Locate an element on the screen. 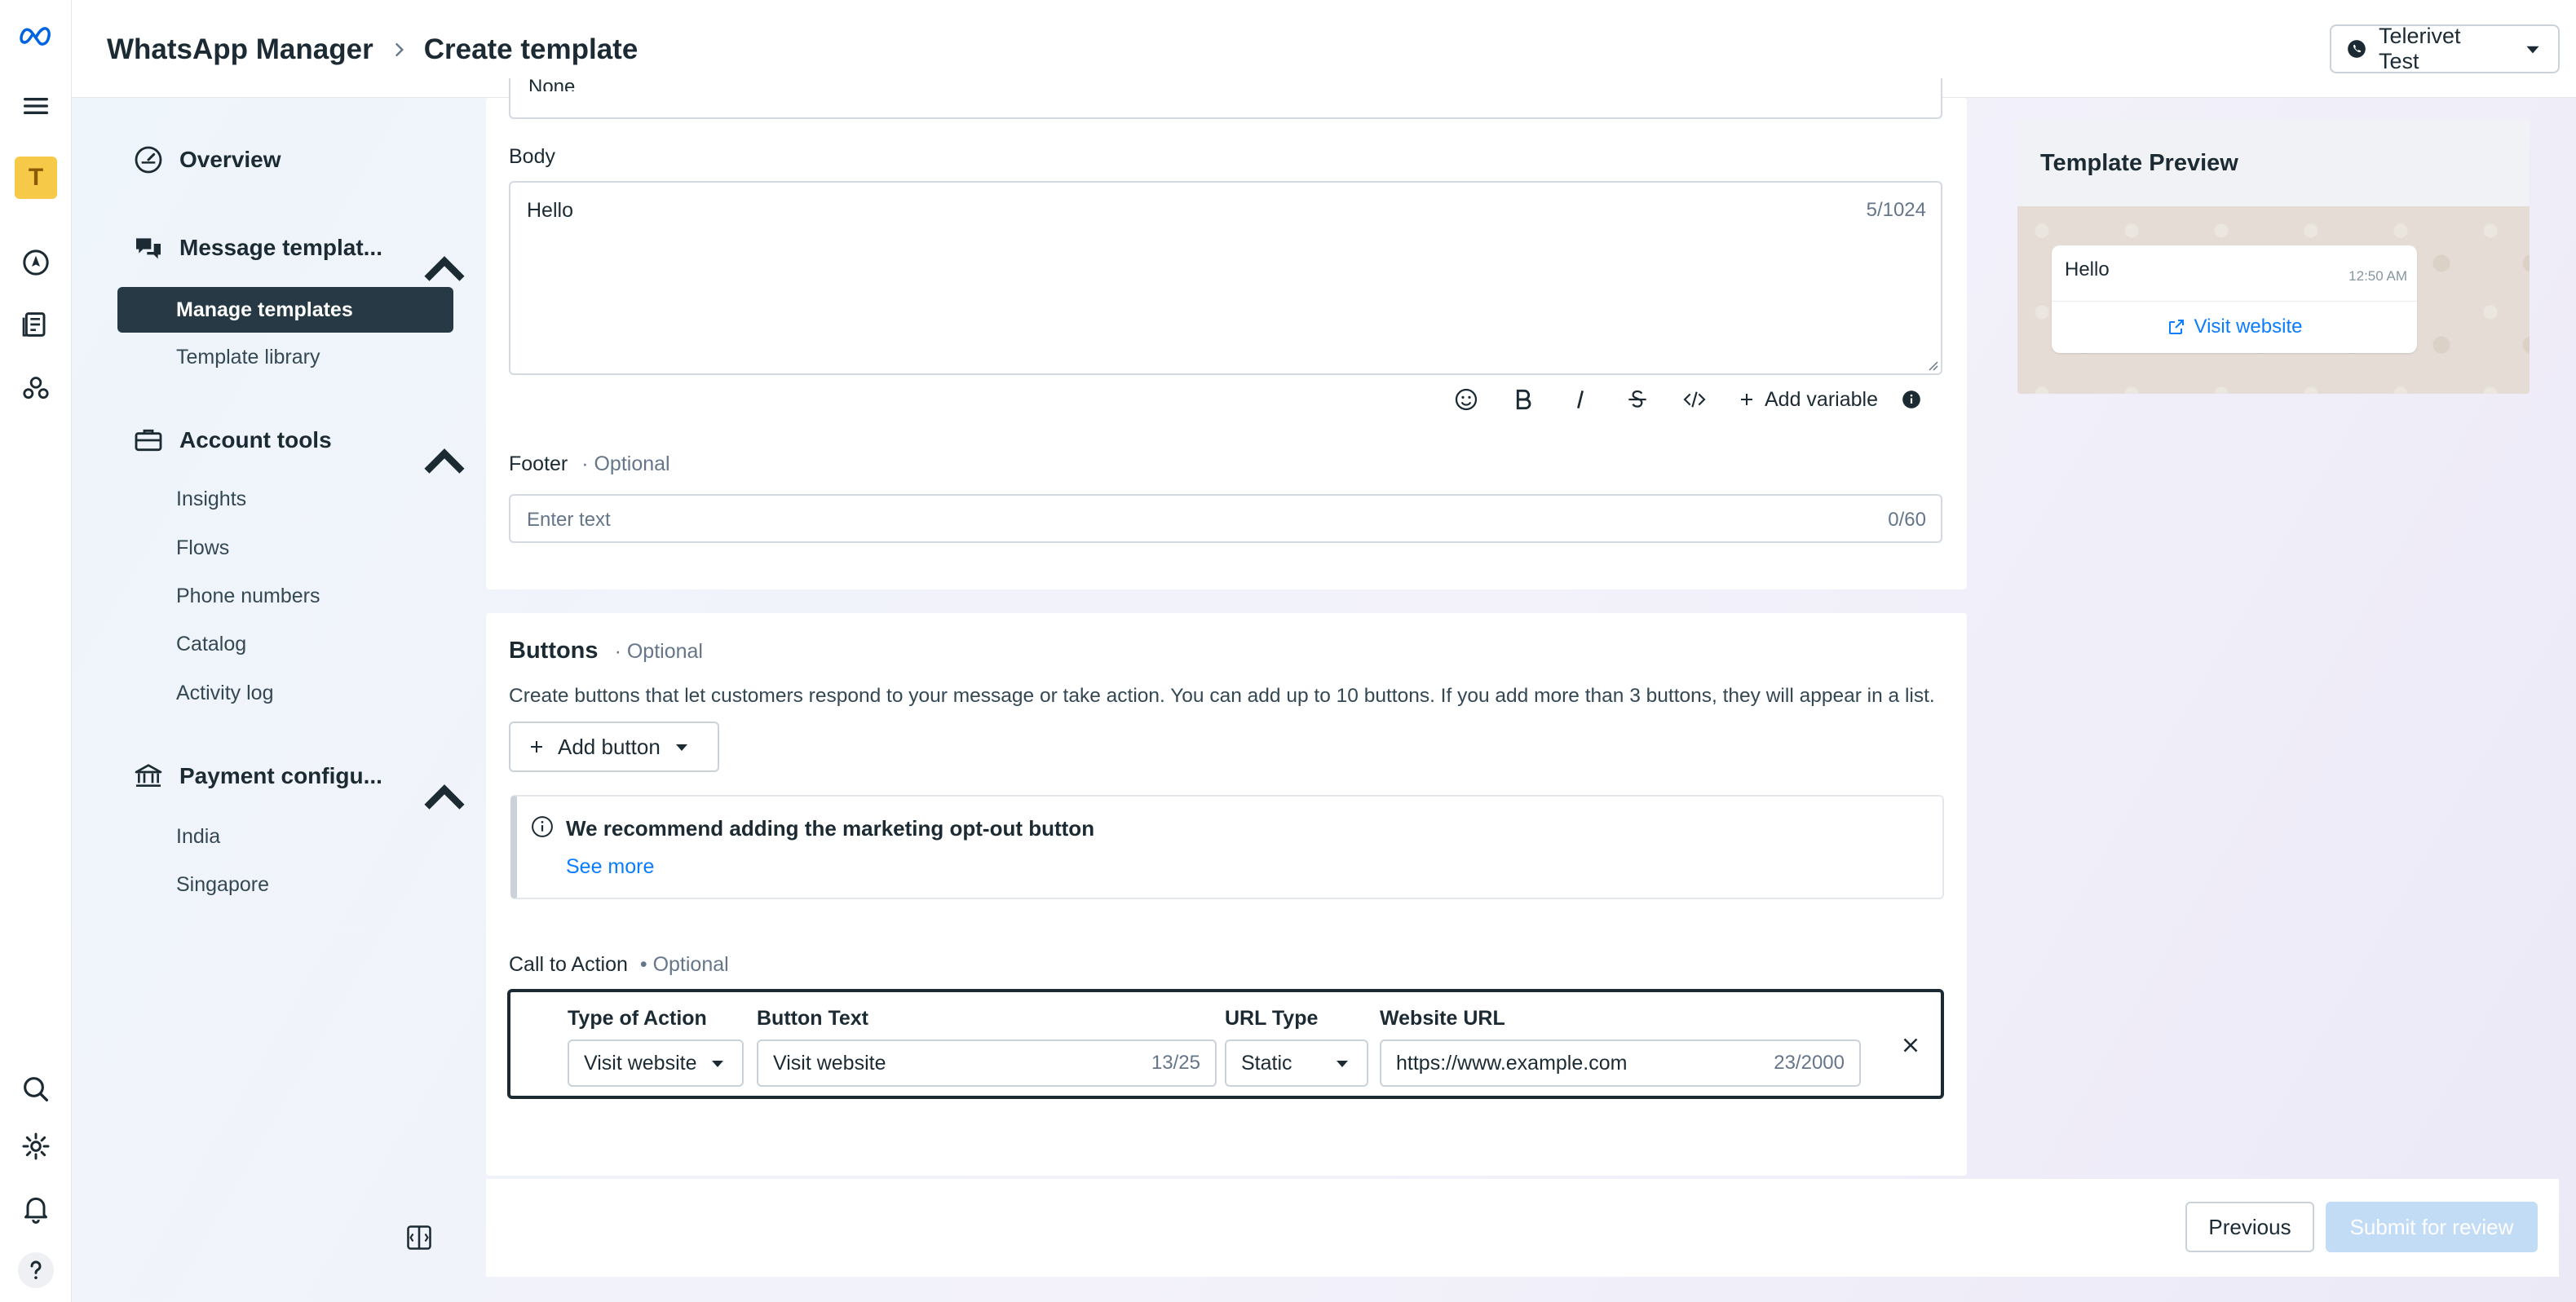 The width and height of the screenshot is (2576, 1302). button-text-input: Visit website 13/25 is located at coordinates (987, 1063).